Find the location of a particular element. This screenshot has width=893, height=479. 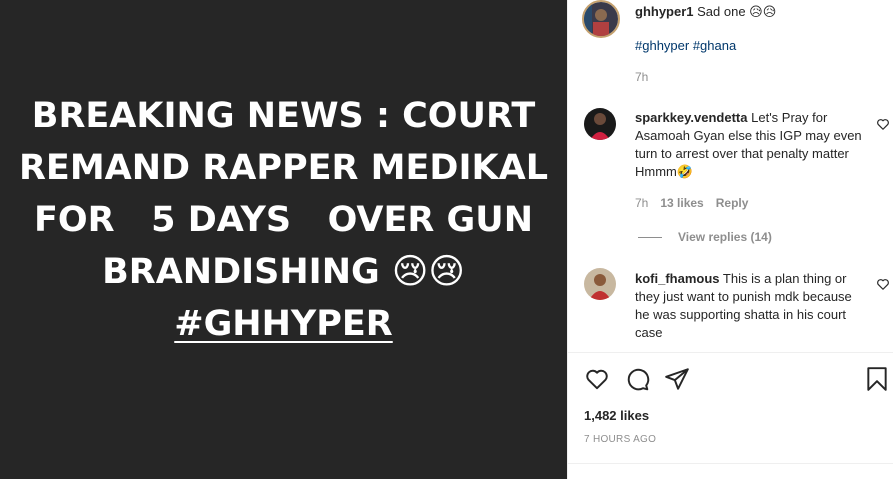

likes-count: 1,482 likes is located at coordinates (616, 415).